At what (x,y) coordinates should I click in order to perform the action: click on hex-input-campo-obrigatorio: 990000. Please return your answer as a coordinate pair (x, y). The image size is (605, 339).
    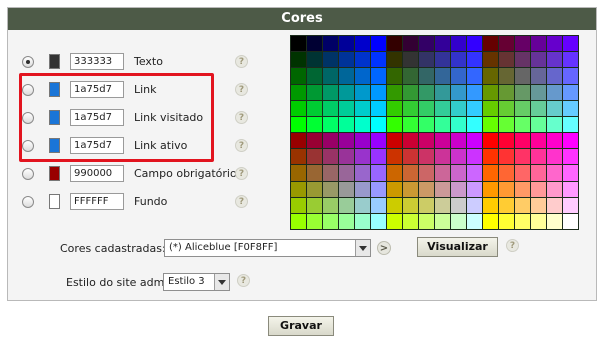
    Looking at the image, I should click on (97, 173).